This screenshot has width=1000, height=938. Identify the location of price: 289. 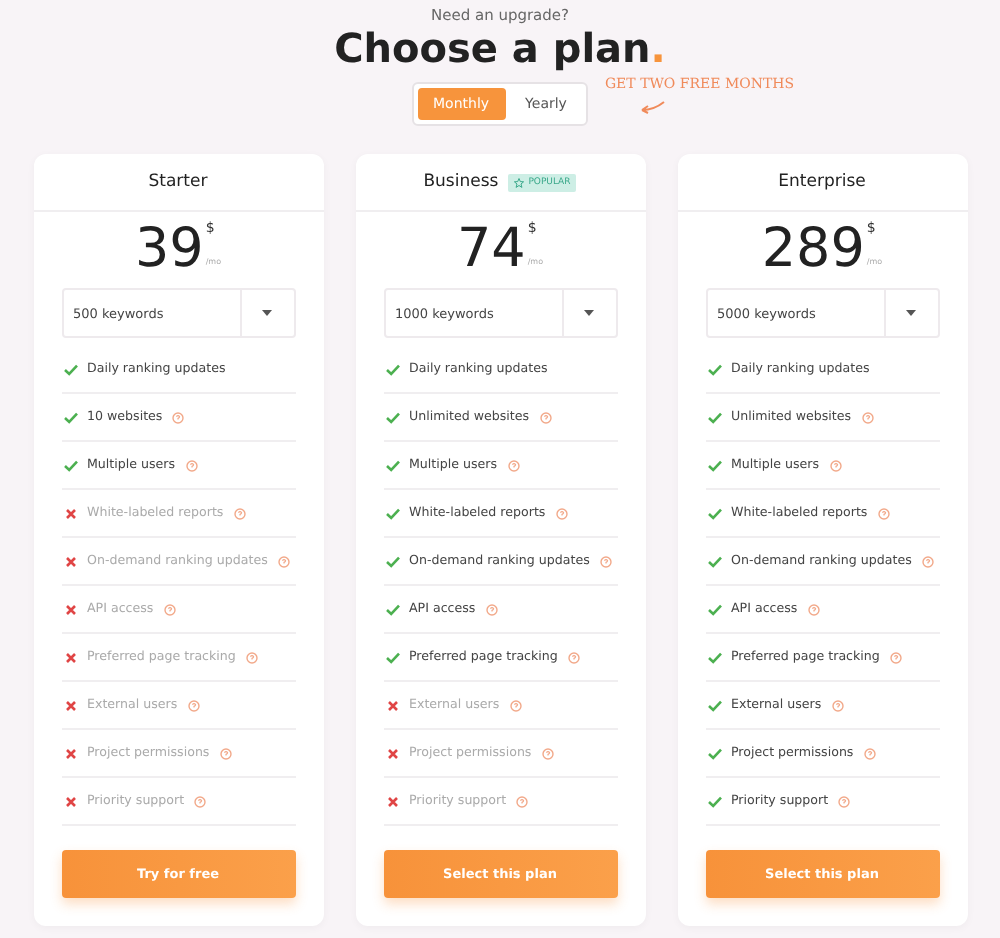
(813, 250).